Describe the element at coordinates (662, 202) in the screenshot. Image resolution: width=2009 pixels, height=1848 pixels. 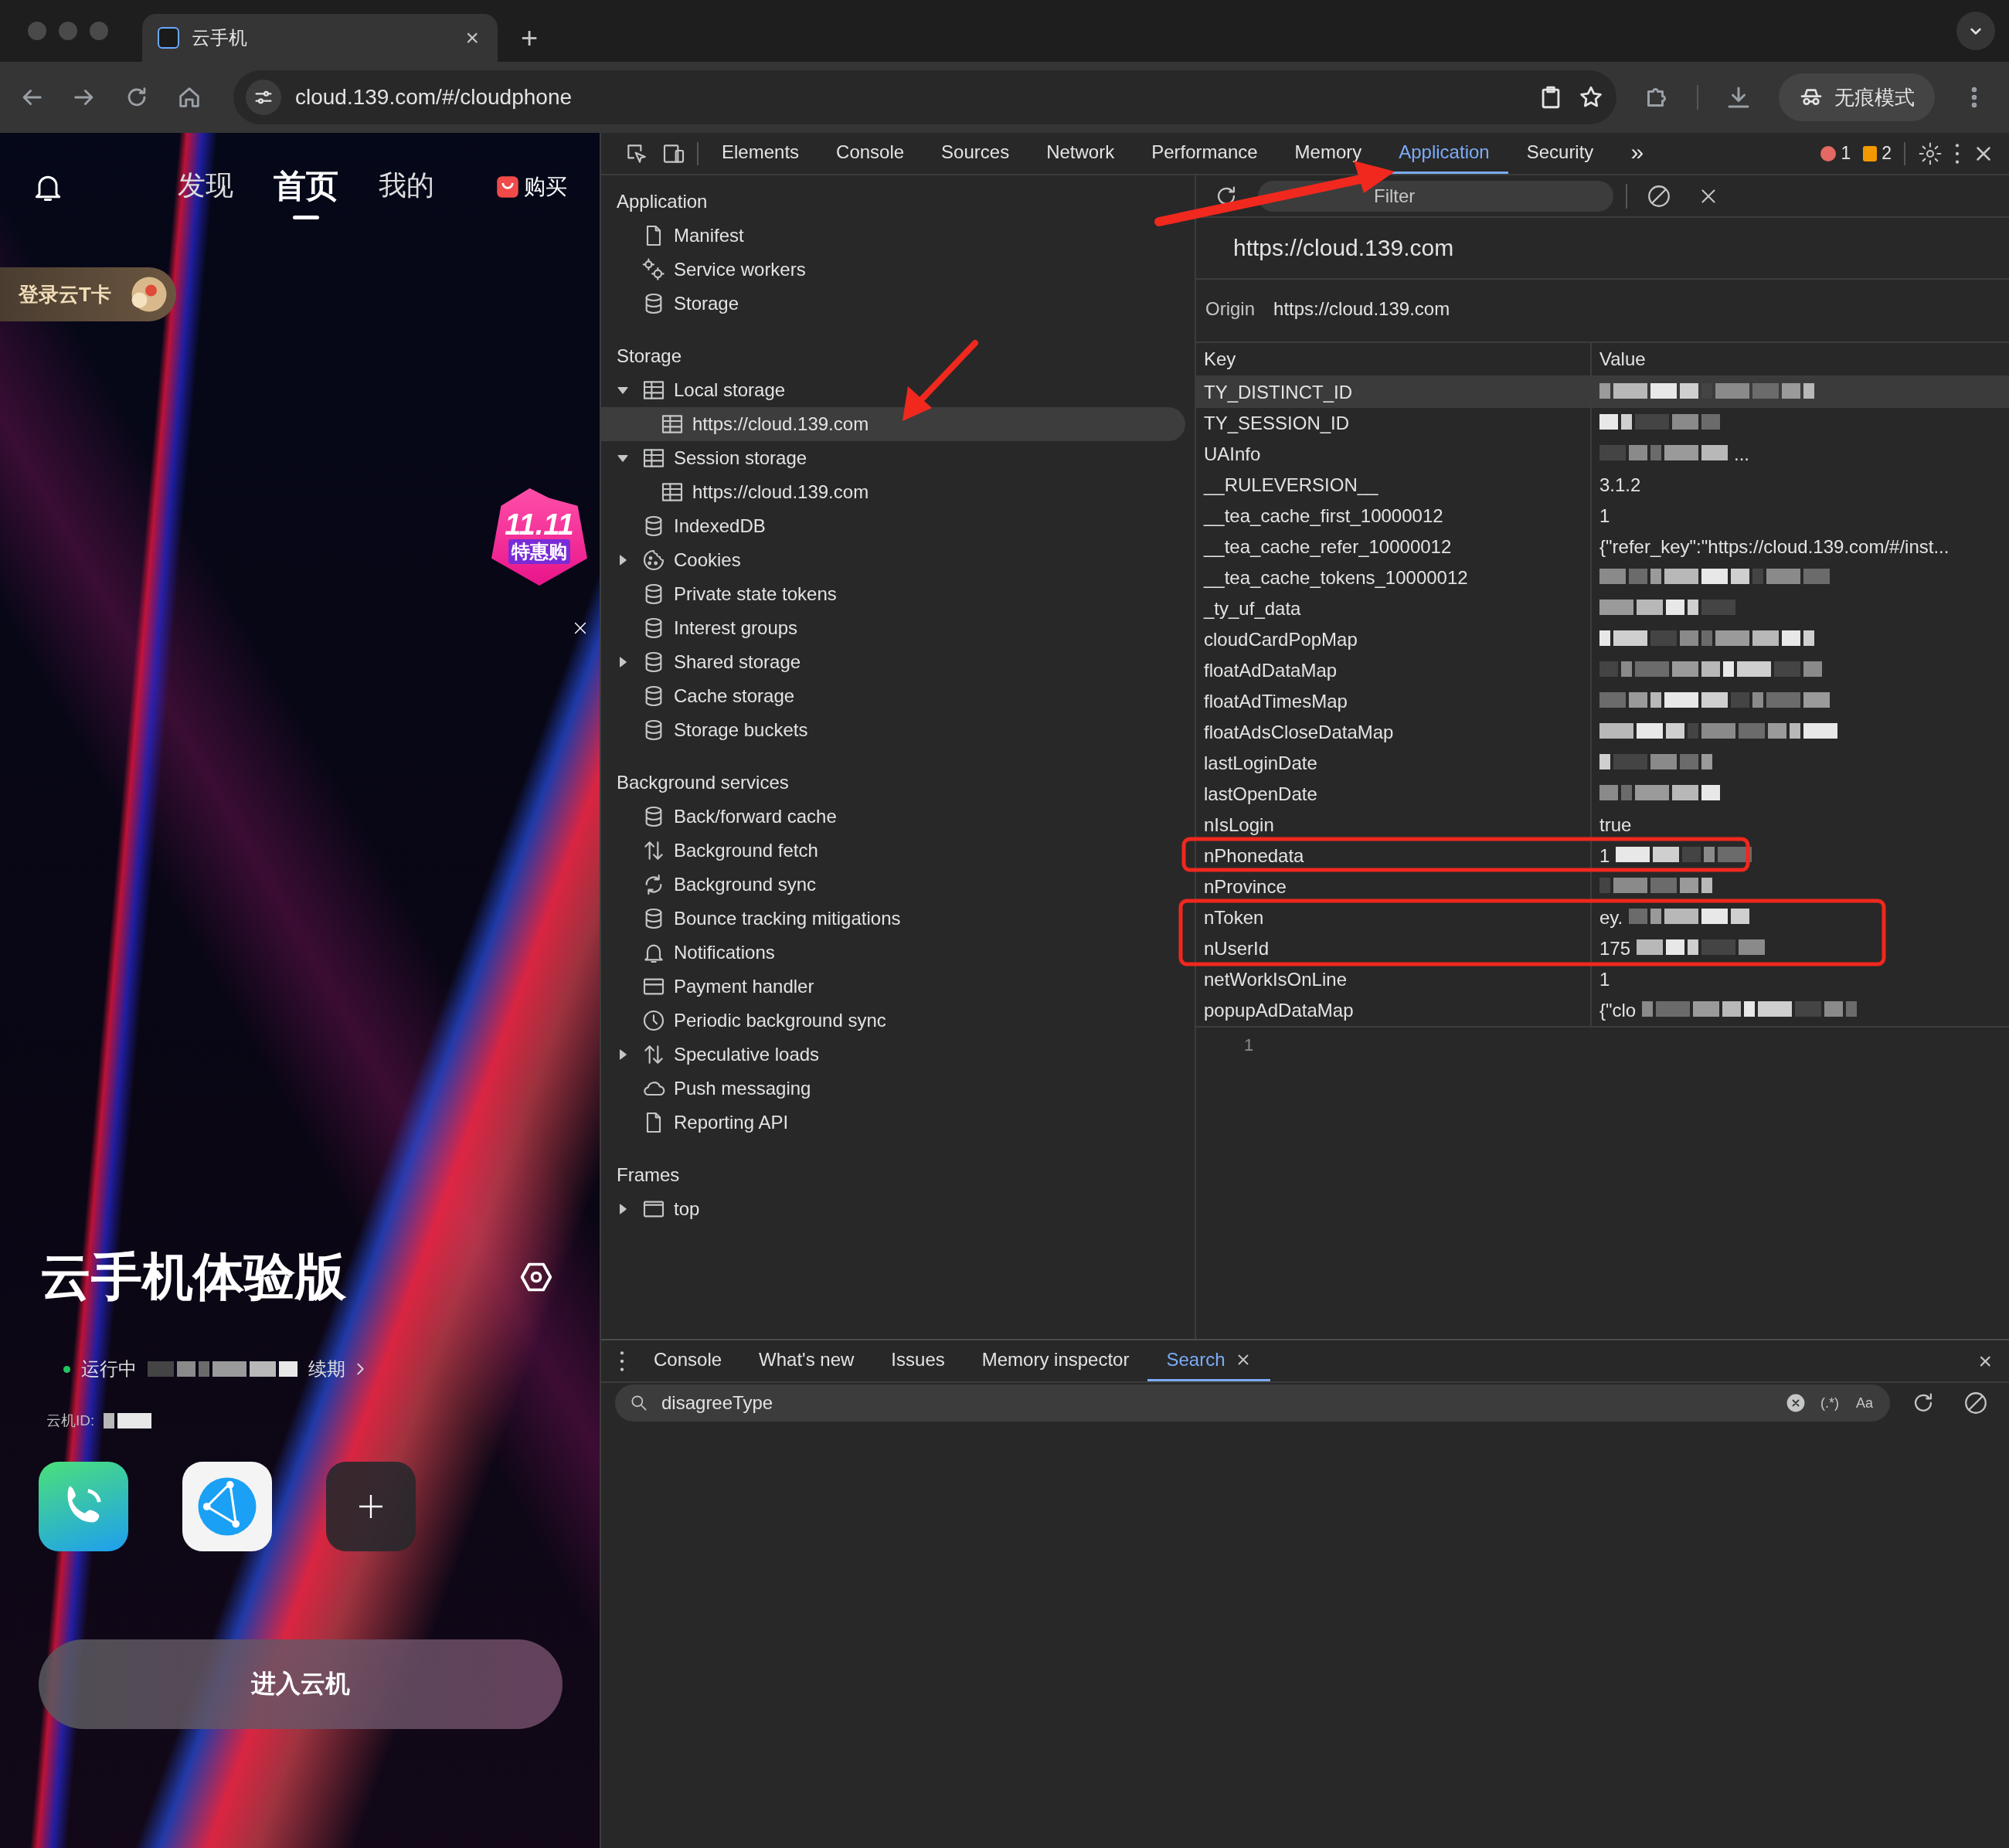
I see `section-title: Application` at that location.